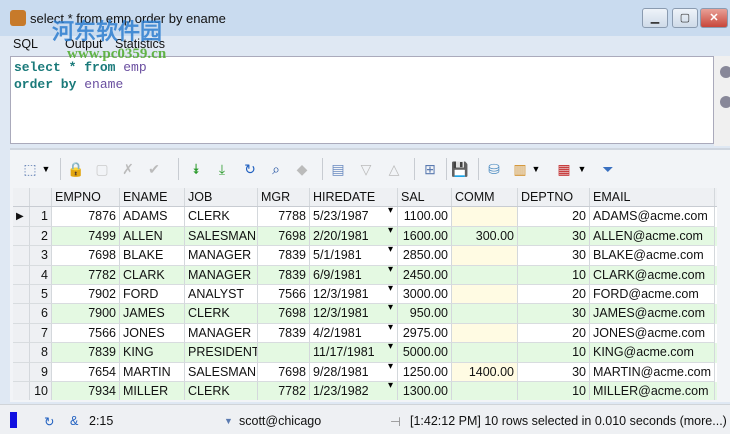 The width and height of the screenshot is (730, 434). Describe the element at coordinates (425, 391) in the screenshot. I see `cell-sal: 1300.00` at that location.